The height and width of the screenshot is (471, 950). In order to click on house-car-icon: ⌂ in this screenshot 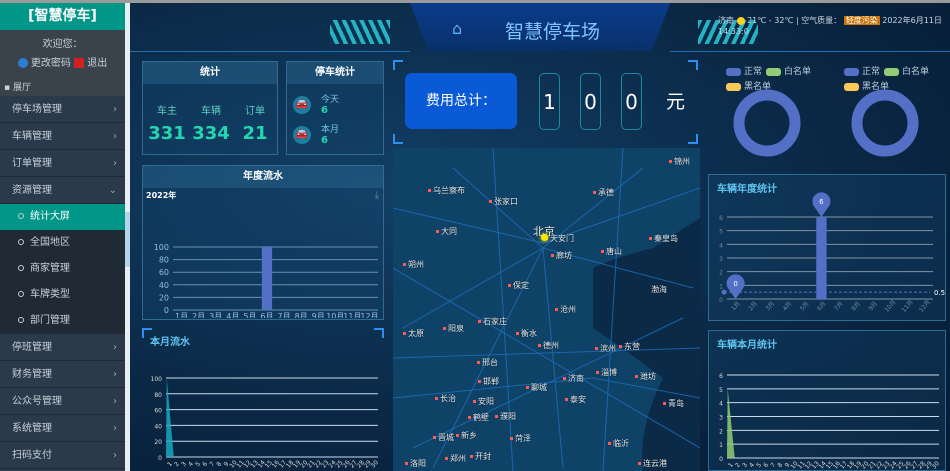, I will do `click(457, 28)`.